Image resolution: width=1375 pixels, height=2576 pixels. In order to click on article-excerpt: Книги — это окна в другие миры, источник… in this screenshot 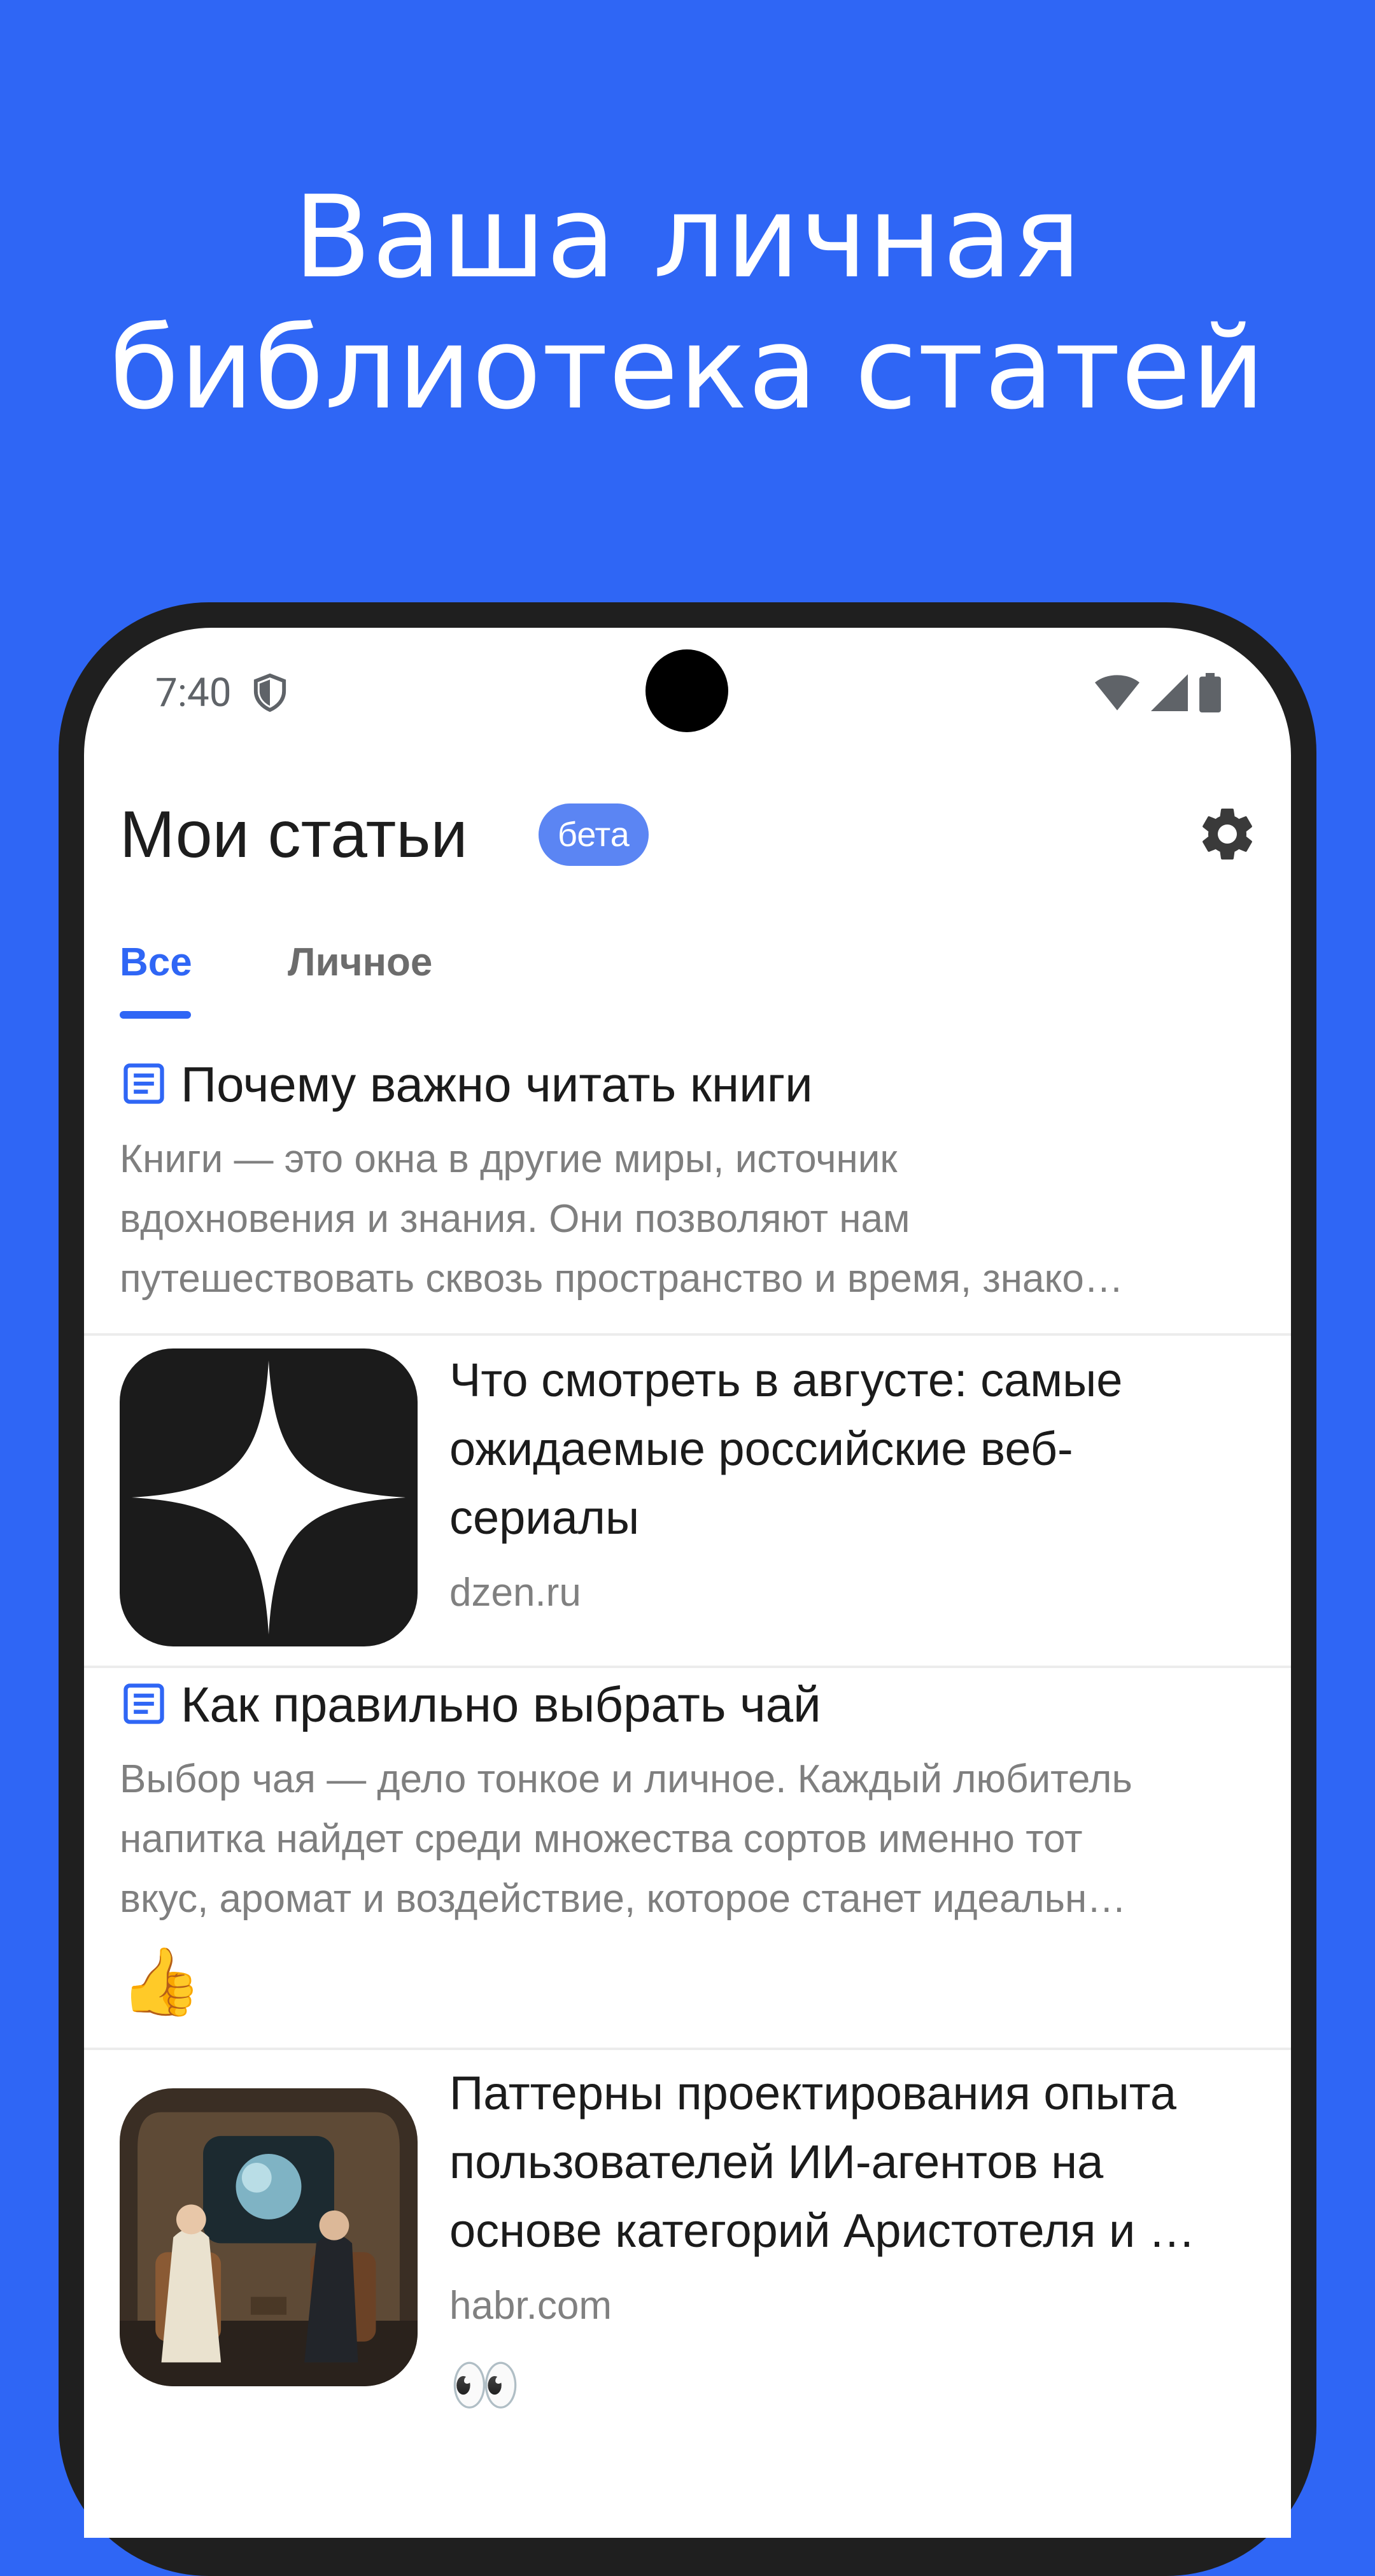, I will do `click(686, 1219)`.